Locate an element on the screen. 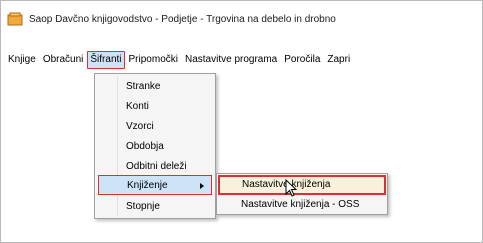 This screenshot has width=483, height=243. menu-item-knjizenje: Knjiženje is located at coordinates (155, 185).